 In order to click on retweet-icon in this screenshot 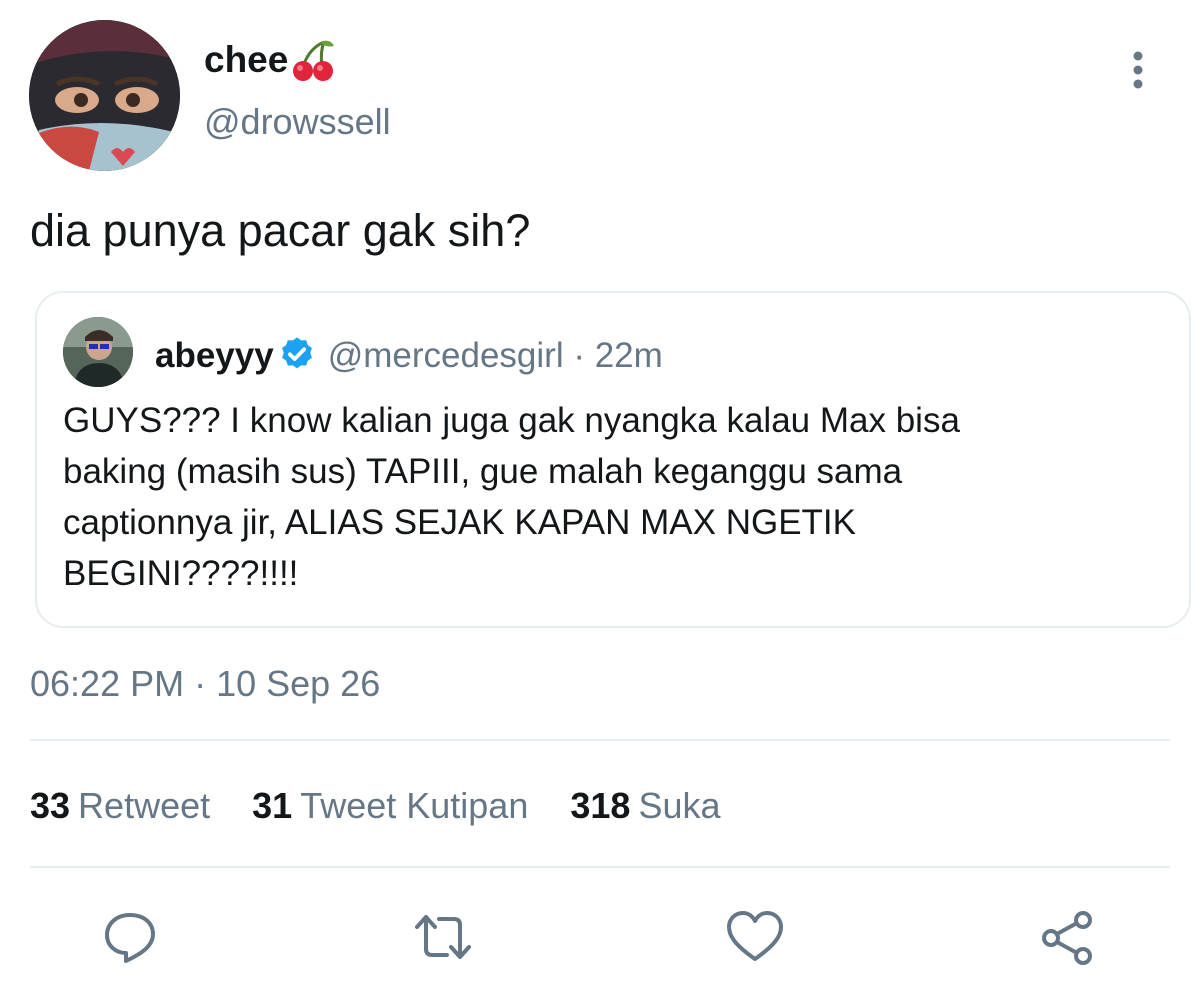, I will do `click(443, 937)`.